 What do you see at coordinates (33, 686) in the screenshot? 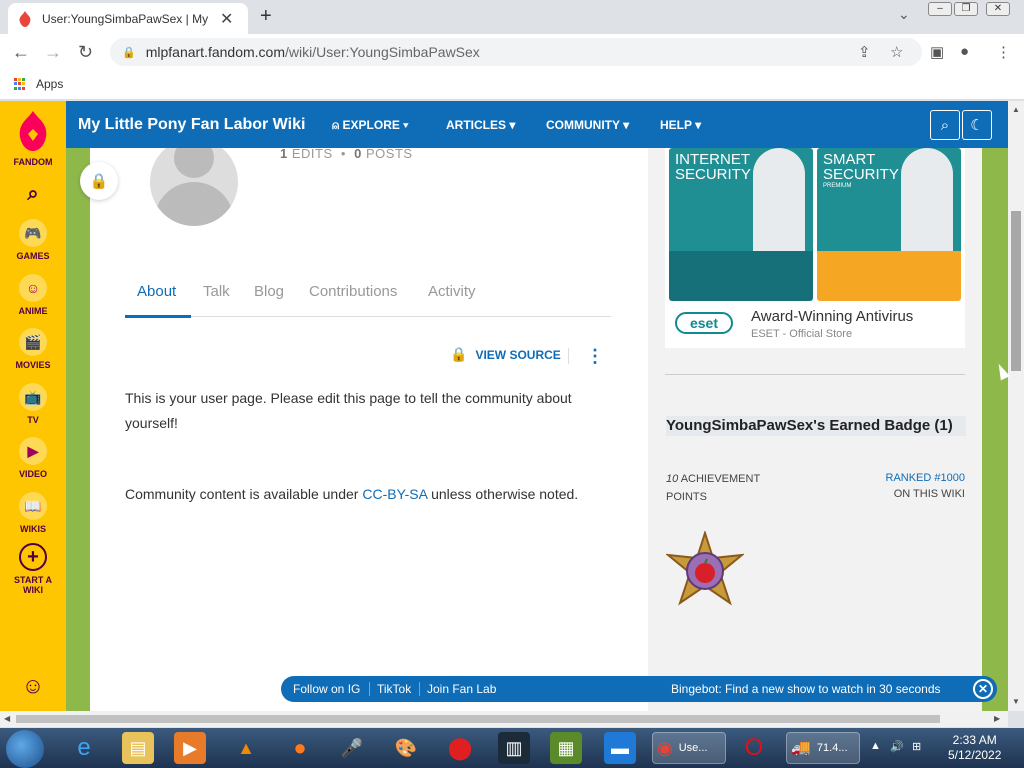
I see `user-account-icon: ☺` at bounding box center [33, 686].